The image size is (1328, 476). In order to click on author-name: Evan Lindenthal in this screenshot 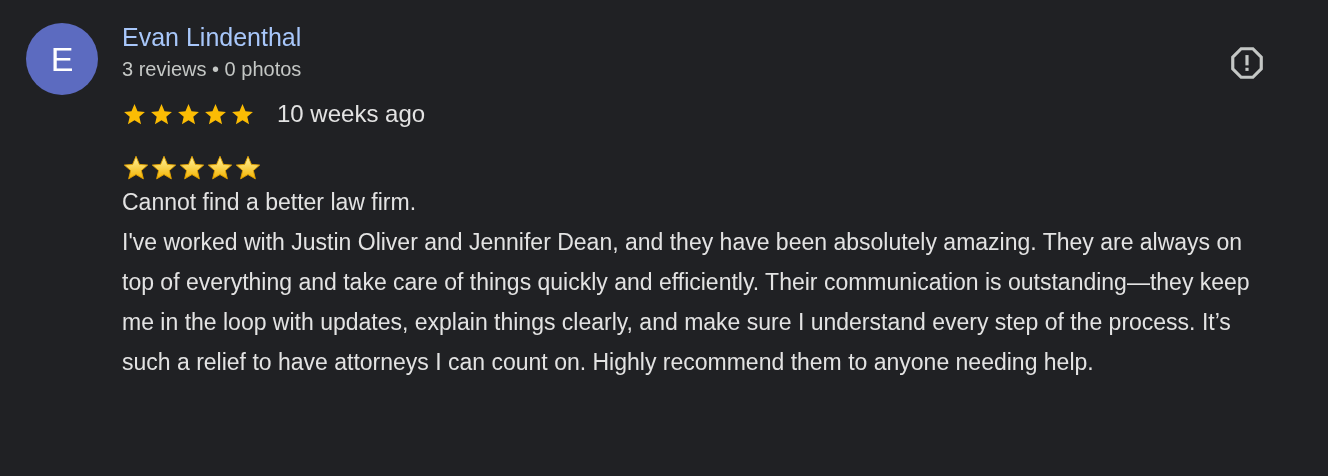, I will do `click(212, 37)`.